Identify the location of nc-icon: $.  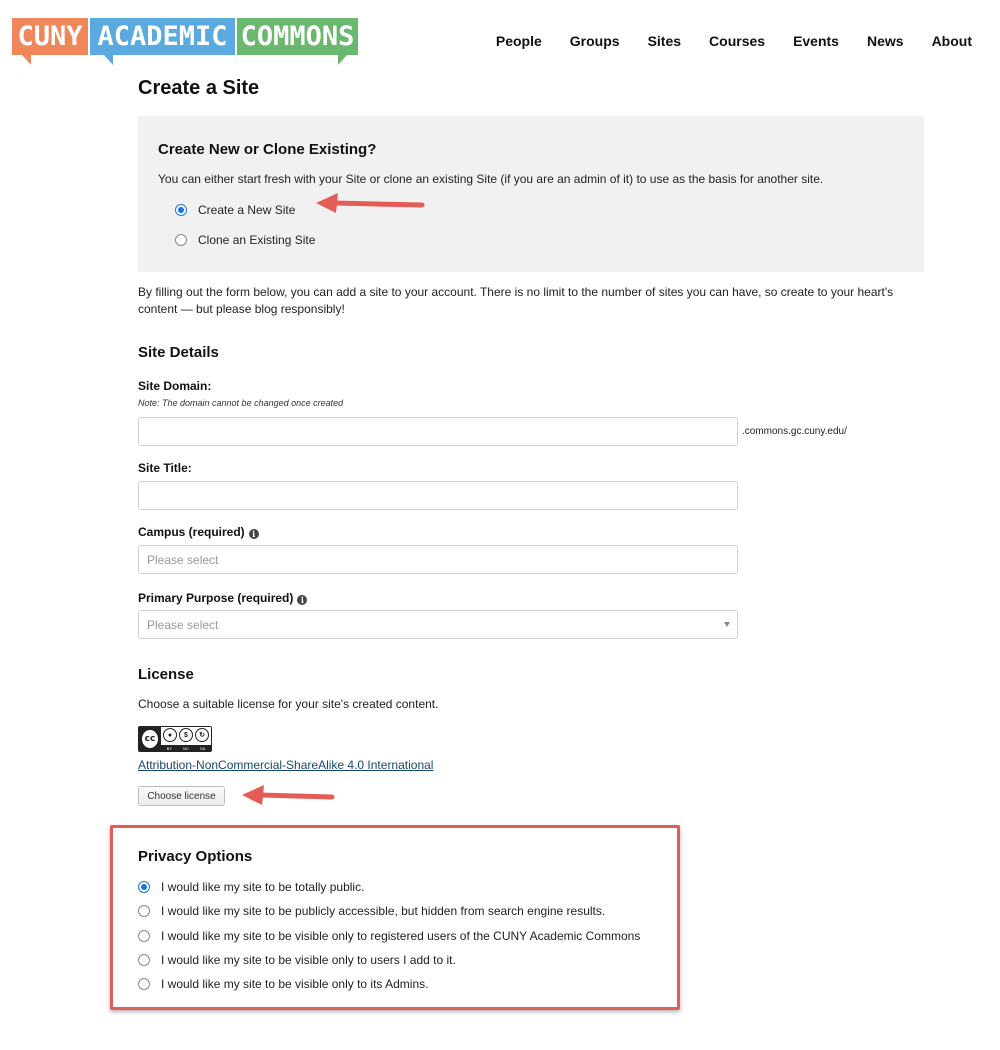
(186, 735).